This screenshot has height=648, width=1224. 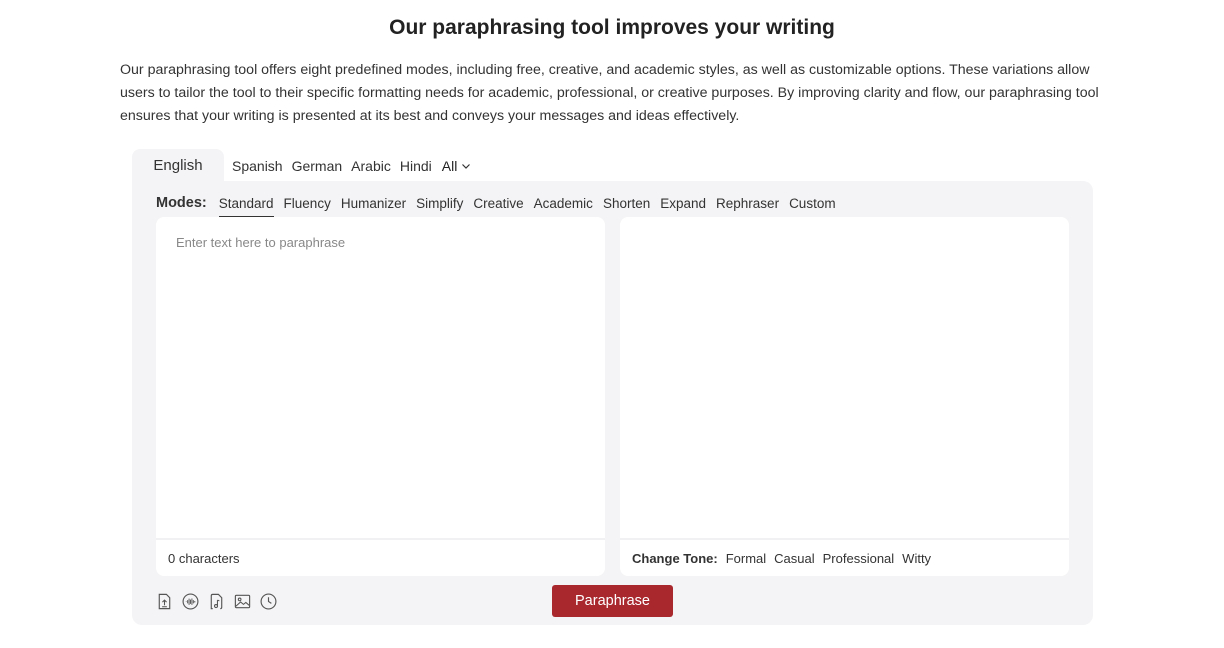 I want to click on image-icon, so click(x=242, y=601).